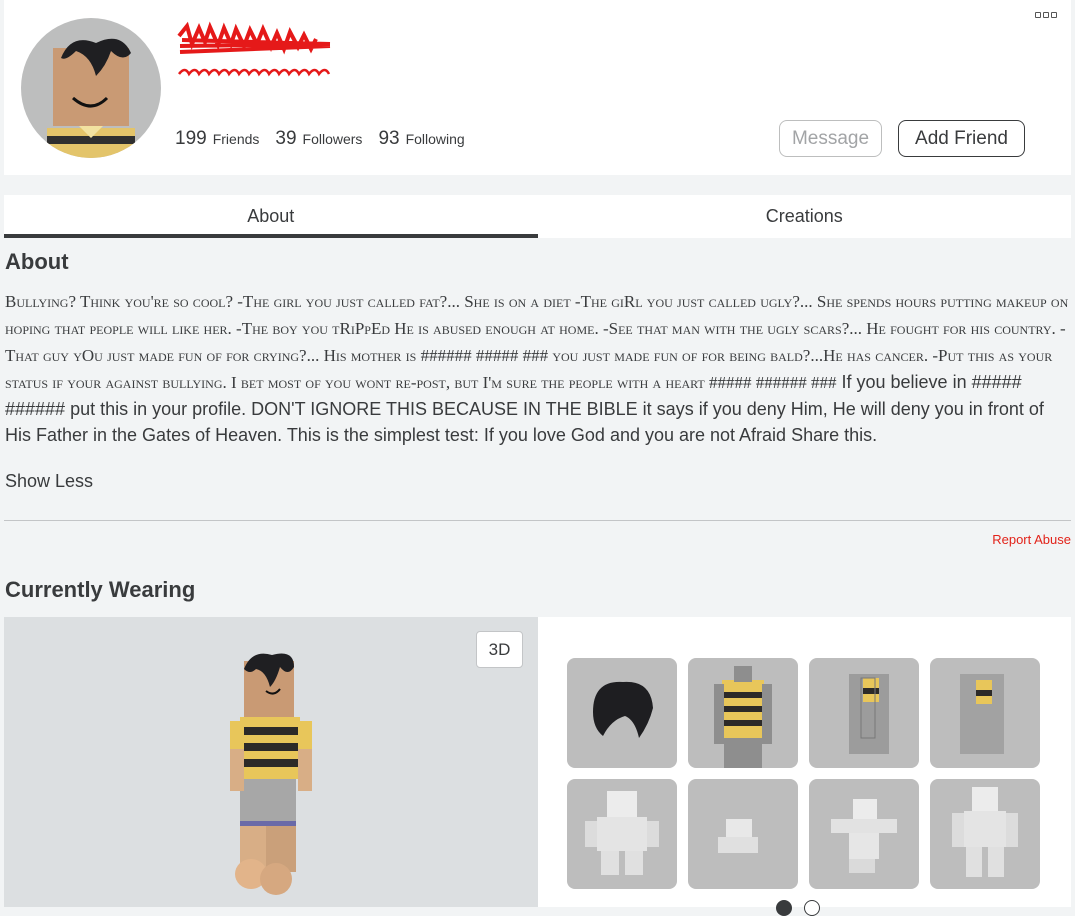 The image size is (1075, 916). Describe the element at coordinates (830, 138) in the screenshot. I see `message-button: Message` at that location.